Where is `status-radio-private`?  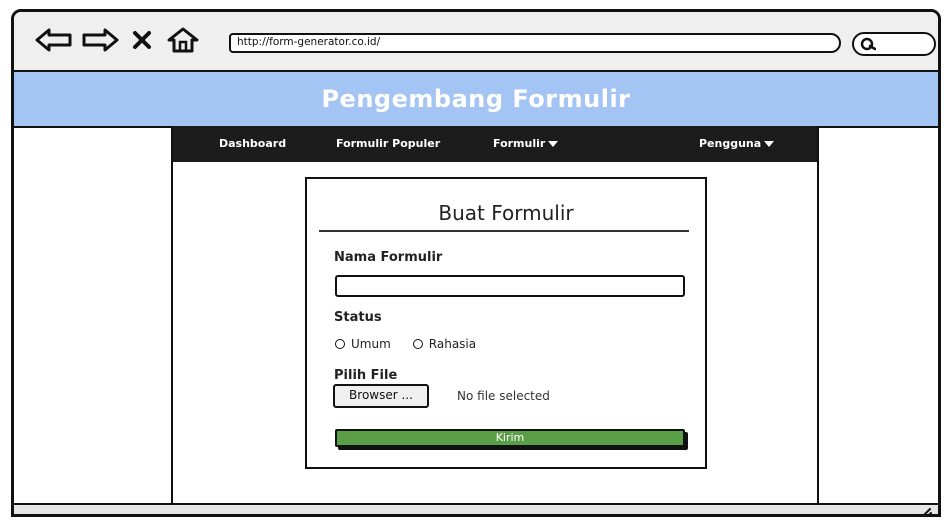
status-radio-private is located at coordinates (417, 344).